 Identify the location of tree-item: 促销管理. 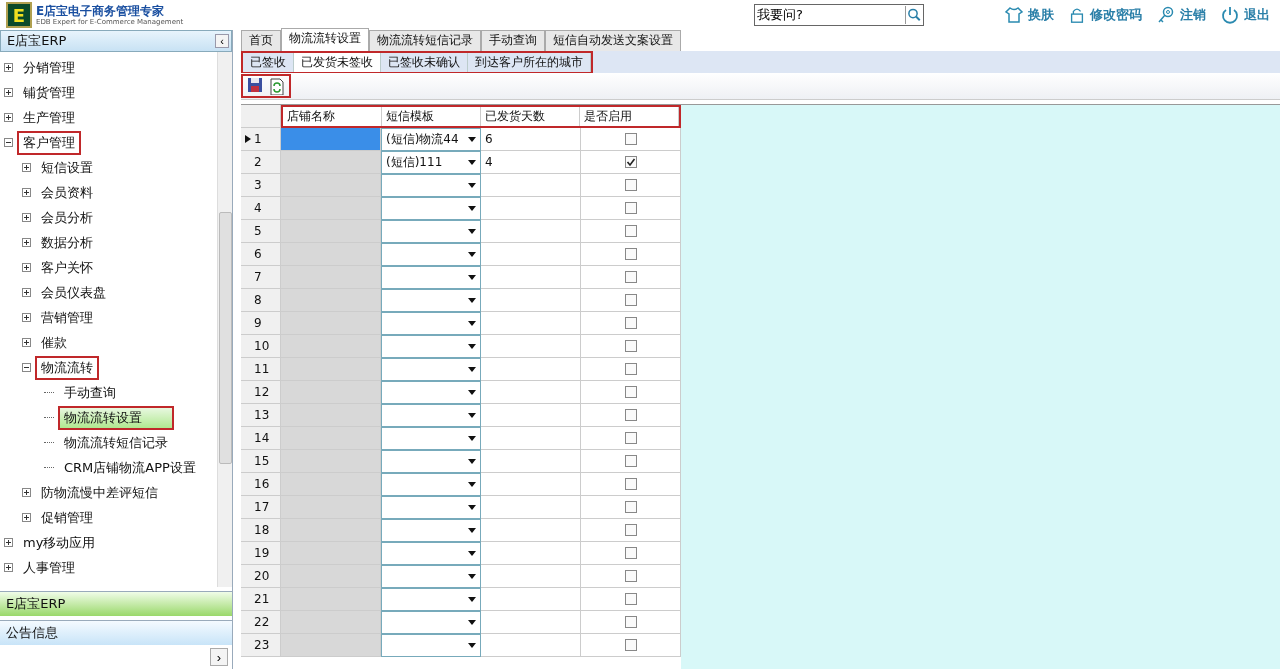
(67, 517).